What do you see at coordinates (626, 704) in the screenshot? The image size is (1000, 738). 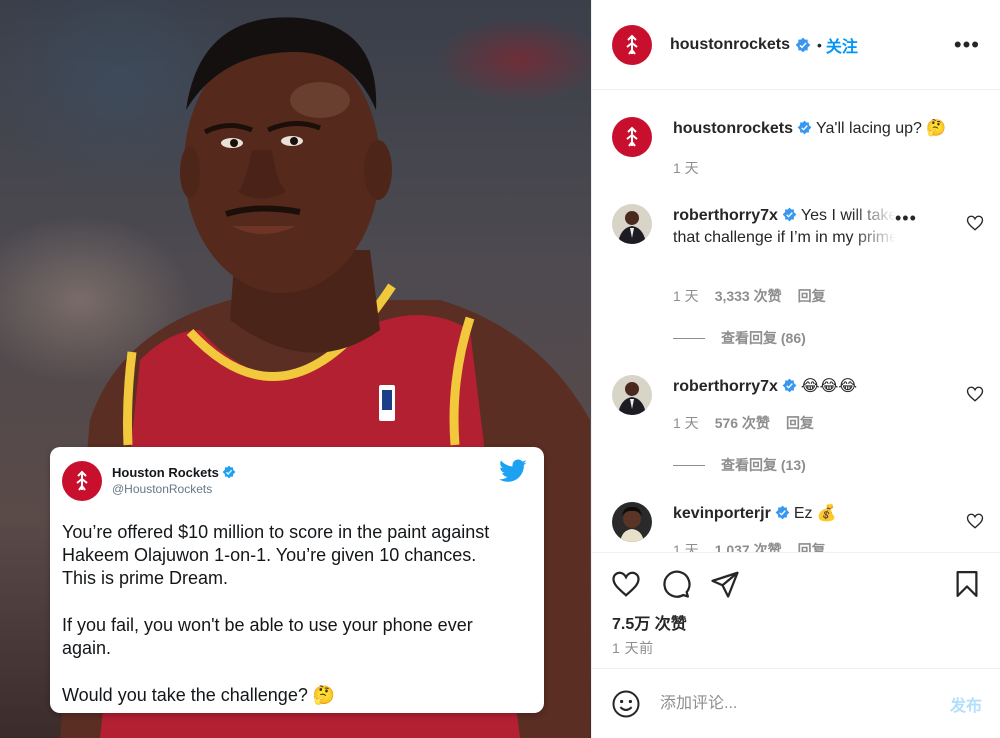 I see `emoji-icon` at bounding box center [626, 704].